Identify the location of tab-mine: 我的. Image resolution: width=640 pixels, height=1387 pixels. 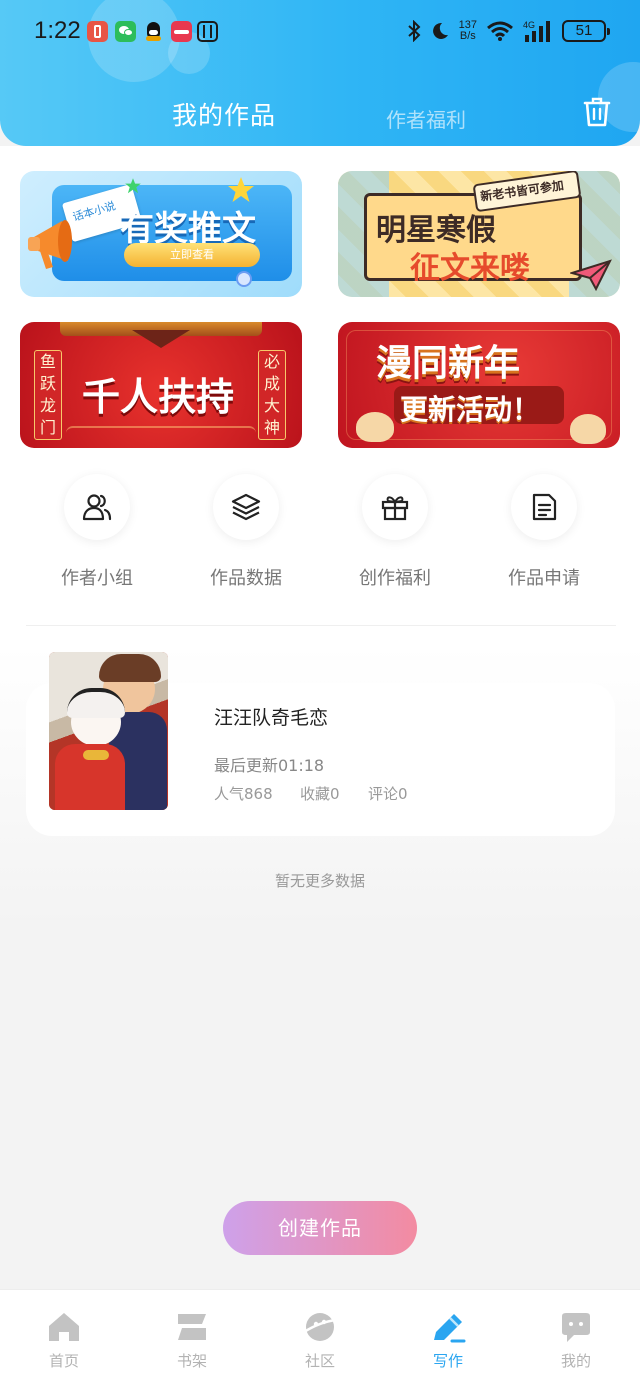
(576, 1338).